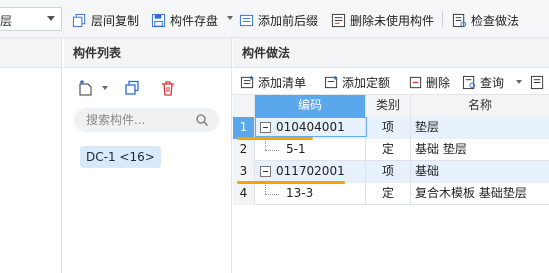 The height and width of the screenshot is (273, 549). Describe the element at coordinates (469, 82) in the screenshot. I see `query-icon` at that location.